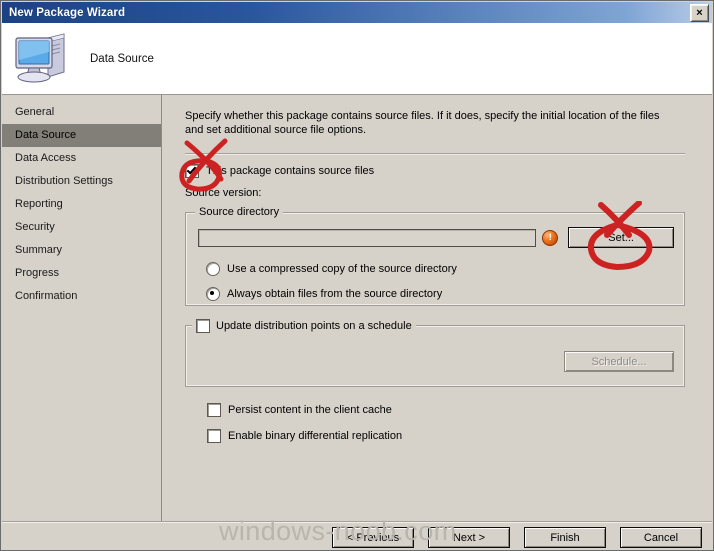  What do you see at coordinates (213, 294) in the screenshot?
I see `radio-always-obtain` at bounding box center [213, 294].